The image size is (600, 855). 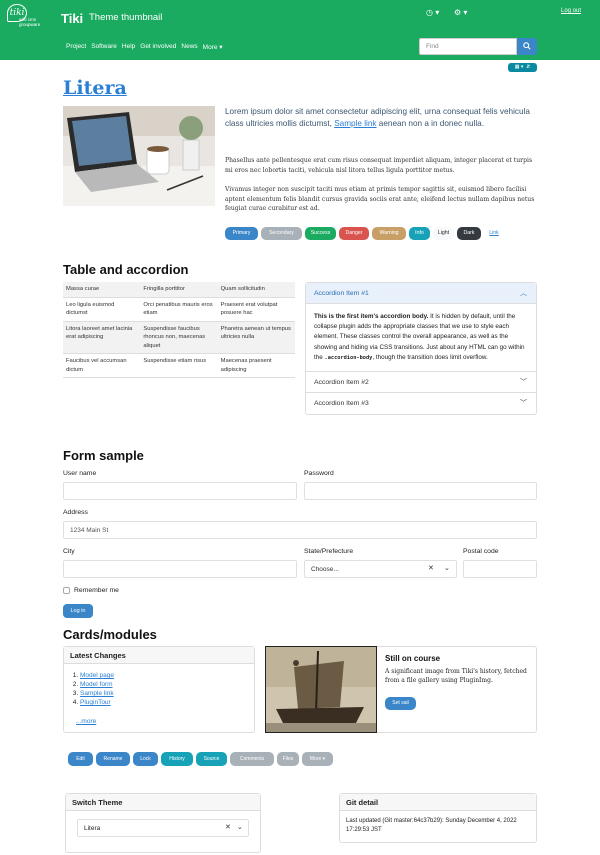 I want to click on lead-text-2: aenean non a in donec nulla., so click(x=430, y=123).